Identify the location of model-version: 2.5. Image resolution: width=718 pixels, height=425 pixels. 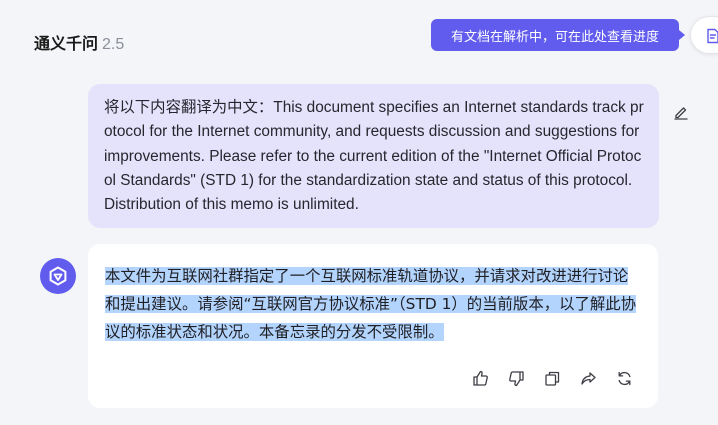
(113, 44).